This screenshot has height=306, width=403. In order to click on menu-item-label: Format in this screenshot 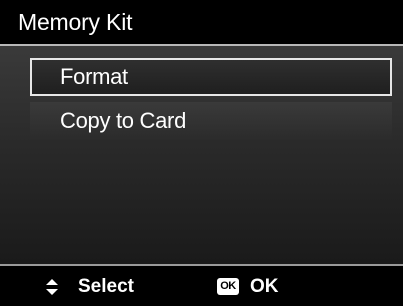, I will do `click(94, 76)`.